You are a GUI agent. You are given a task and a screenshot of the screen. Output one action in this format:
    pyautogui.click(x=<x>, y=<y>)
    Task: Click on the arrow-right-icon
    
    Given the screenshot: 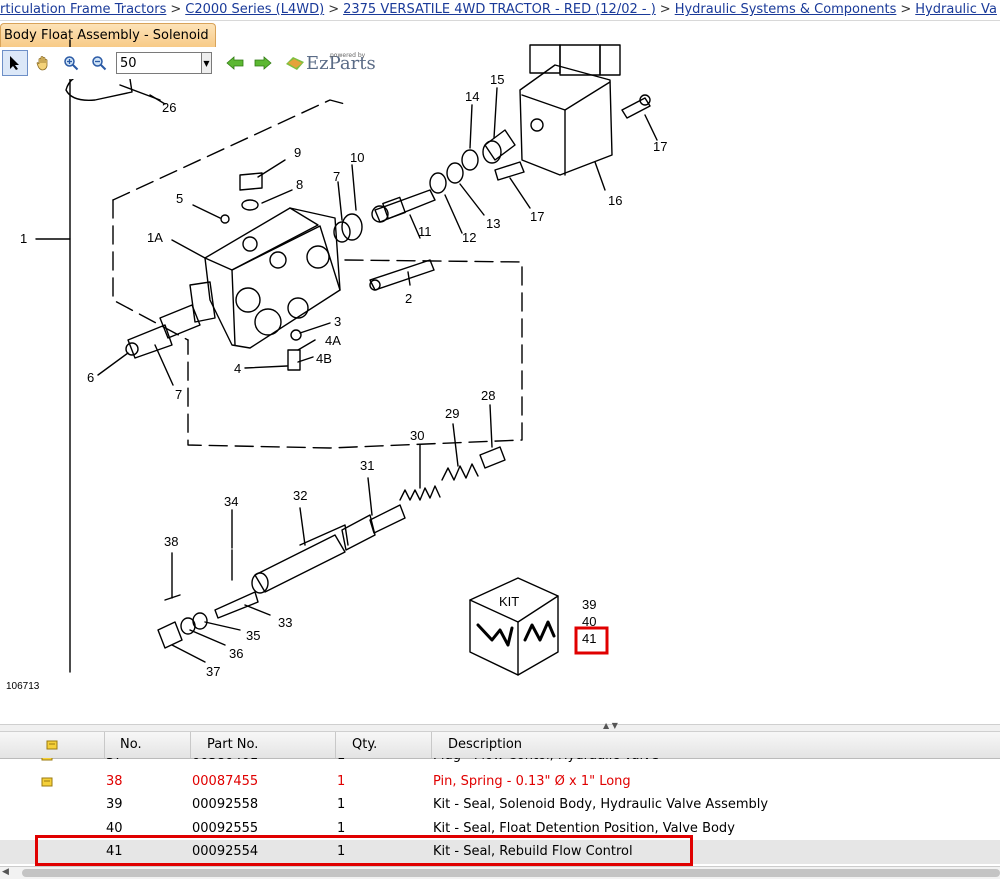 What is the action you would take?
    pyautogui.click(x=263, y=63)
    